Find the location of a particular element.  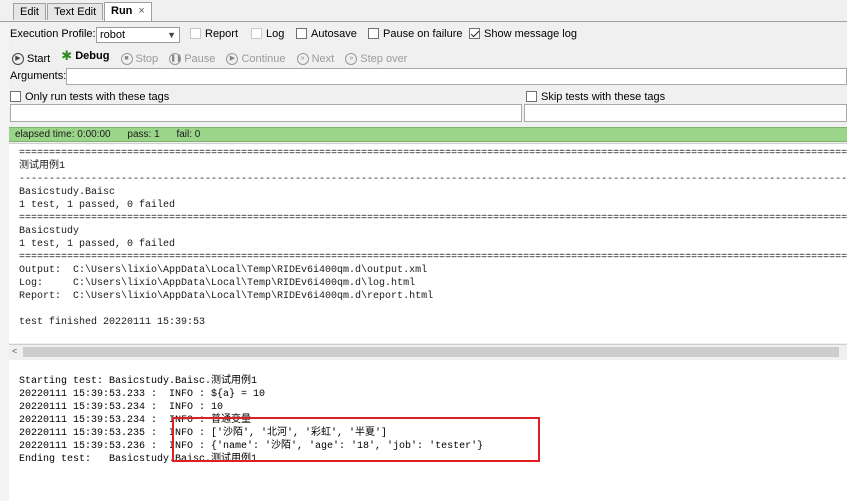

report-option: Report is located at coordinates (214, 34).